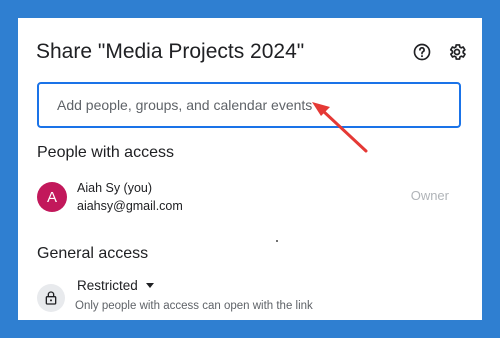  I want to click on add-people-field, so click(249, 105).